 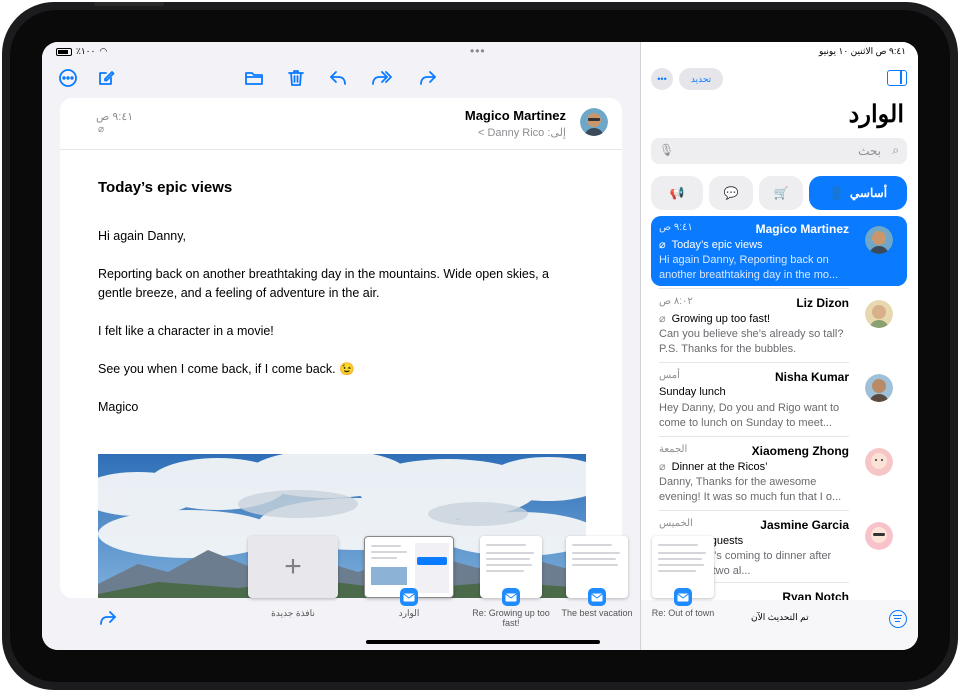 What do you see at coordinates (522, 132) in the screenshot?
I see `recipient-line: إلى: Danny Rico >` at bounding box center [522, 132].